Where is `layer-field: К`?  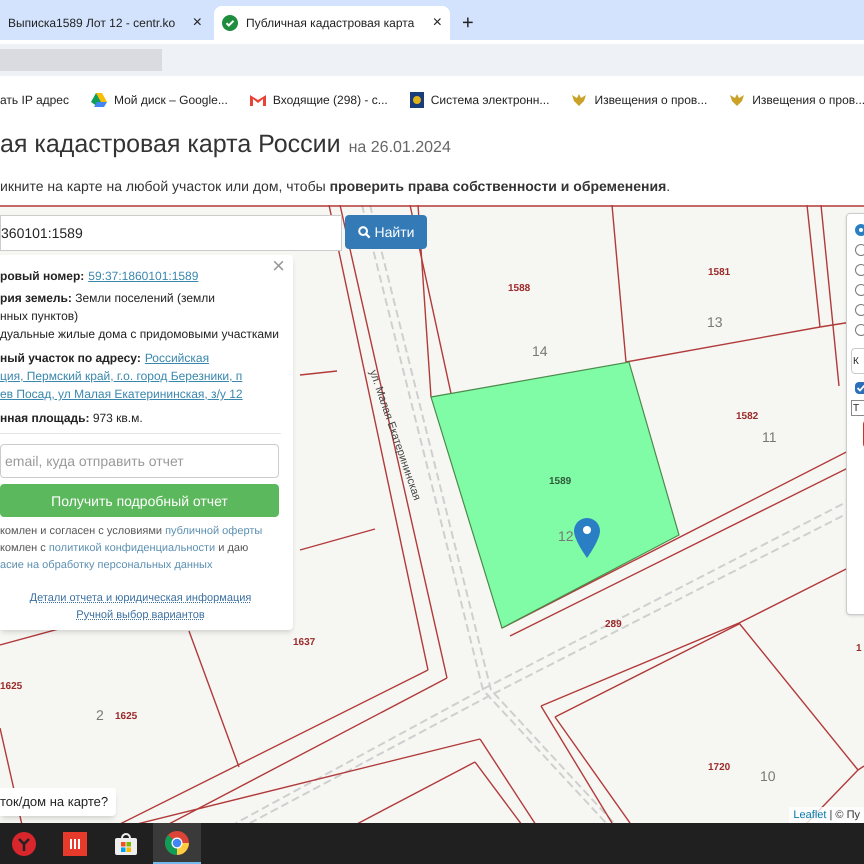 layer-field: К is located at coordinates (857, 361).